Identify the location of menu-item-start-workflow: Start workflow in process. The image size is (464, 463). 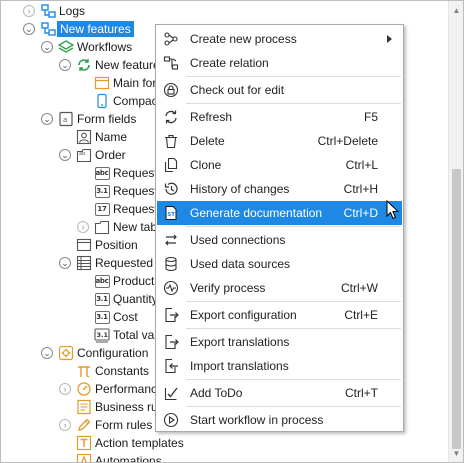
(279, 420).